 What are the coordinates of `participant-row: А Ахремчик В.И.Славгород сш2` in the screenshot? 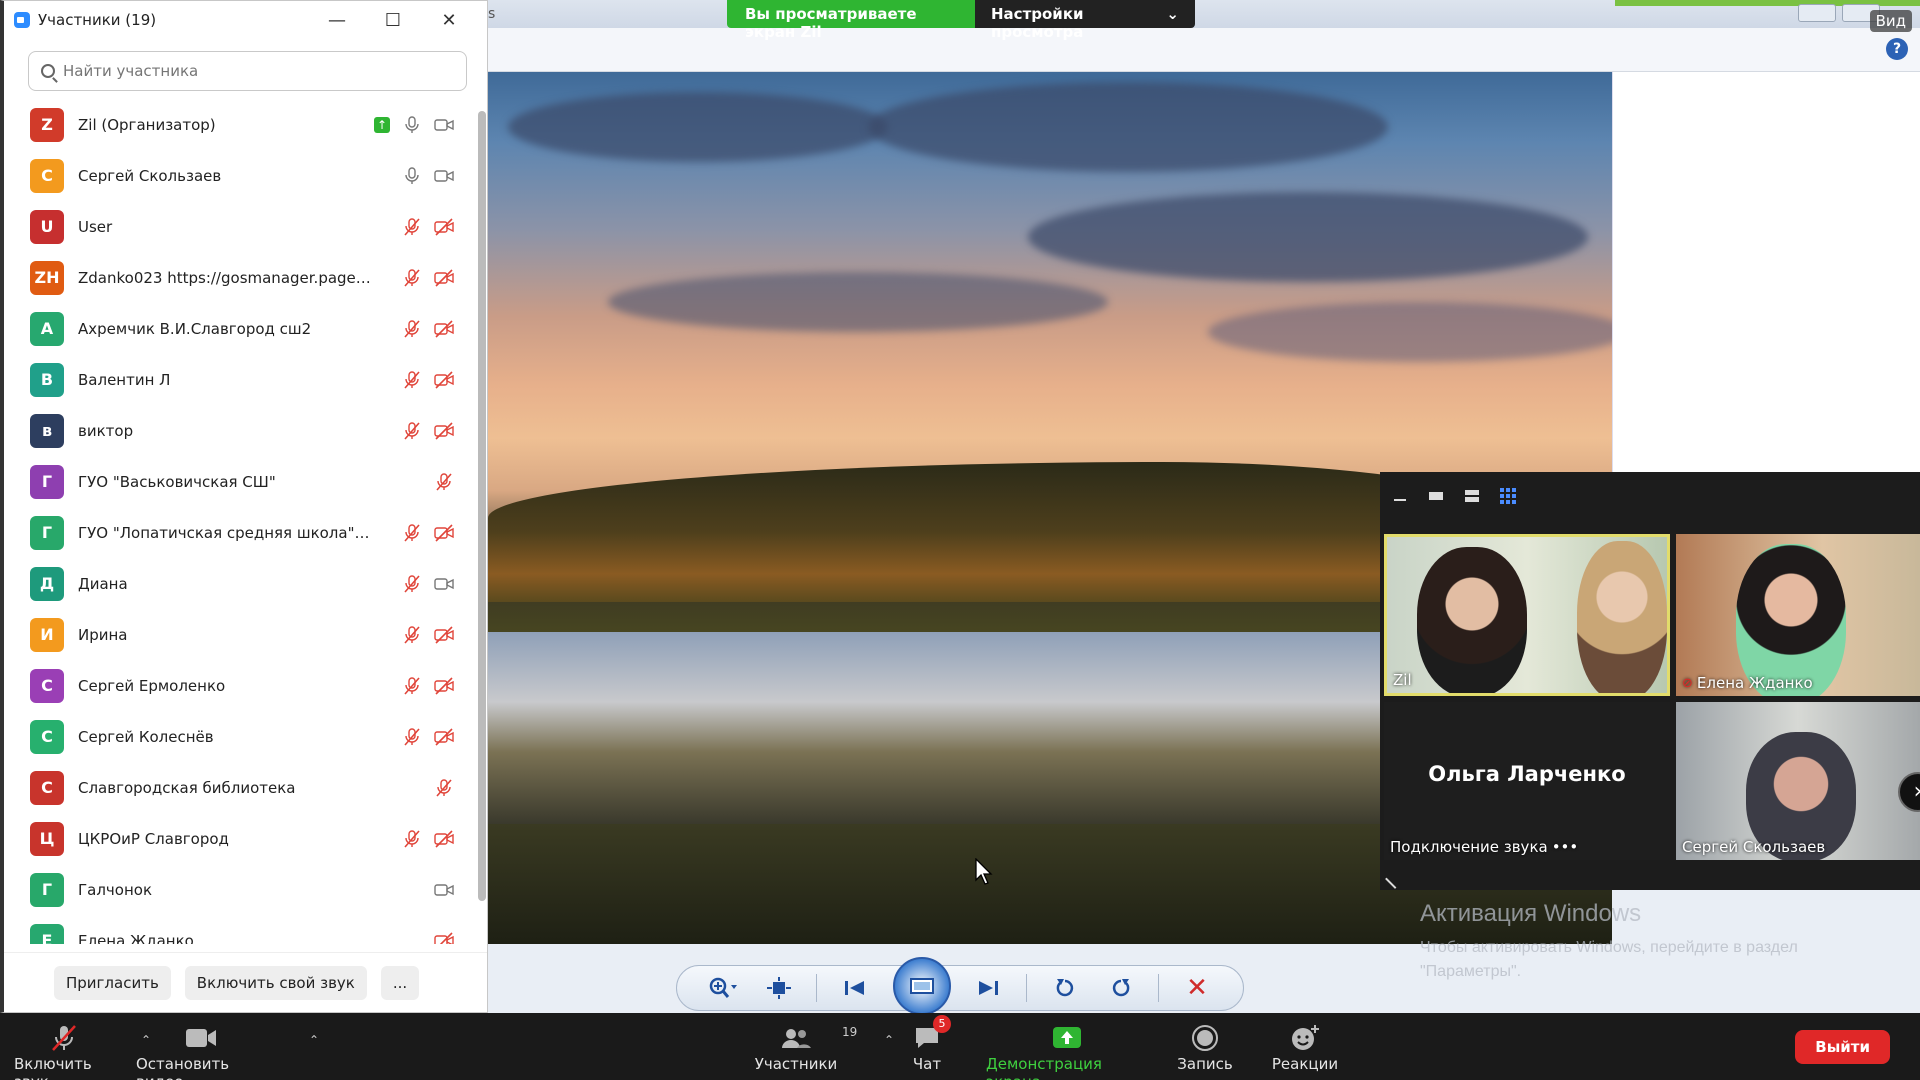 It's located at (239, 328).